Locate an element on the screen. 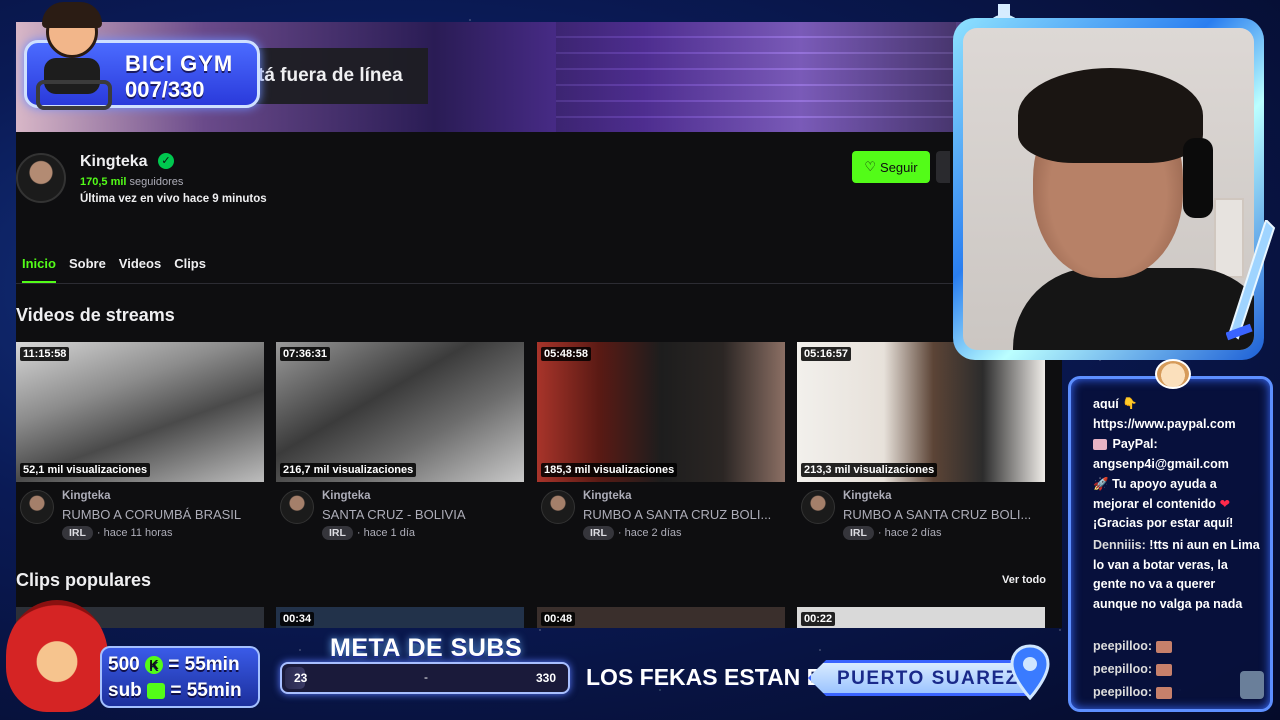 The height and width of the screenshot is (720, 1280). sub-label: sub is located at coordinates (125, 690).